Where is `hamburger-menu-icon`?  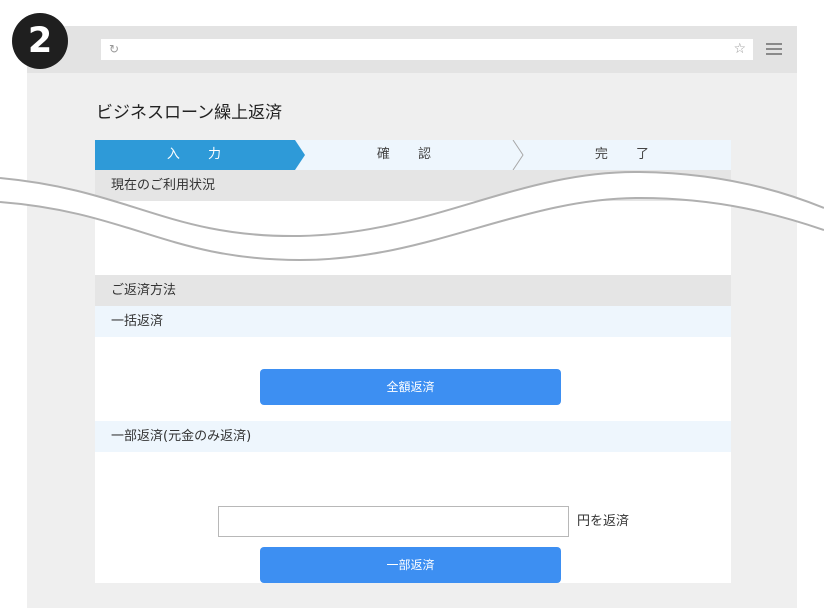 hamburger-menu-icon is located at coordinates (774, 49).